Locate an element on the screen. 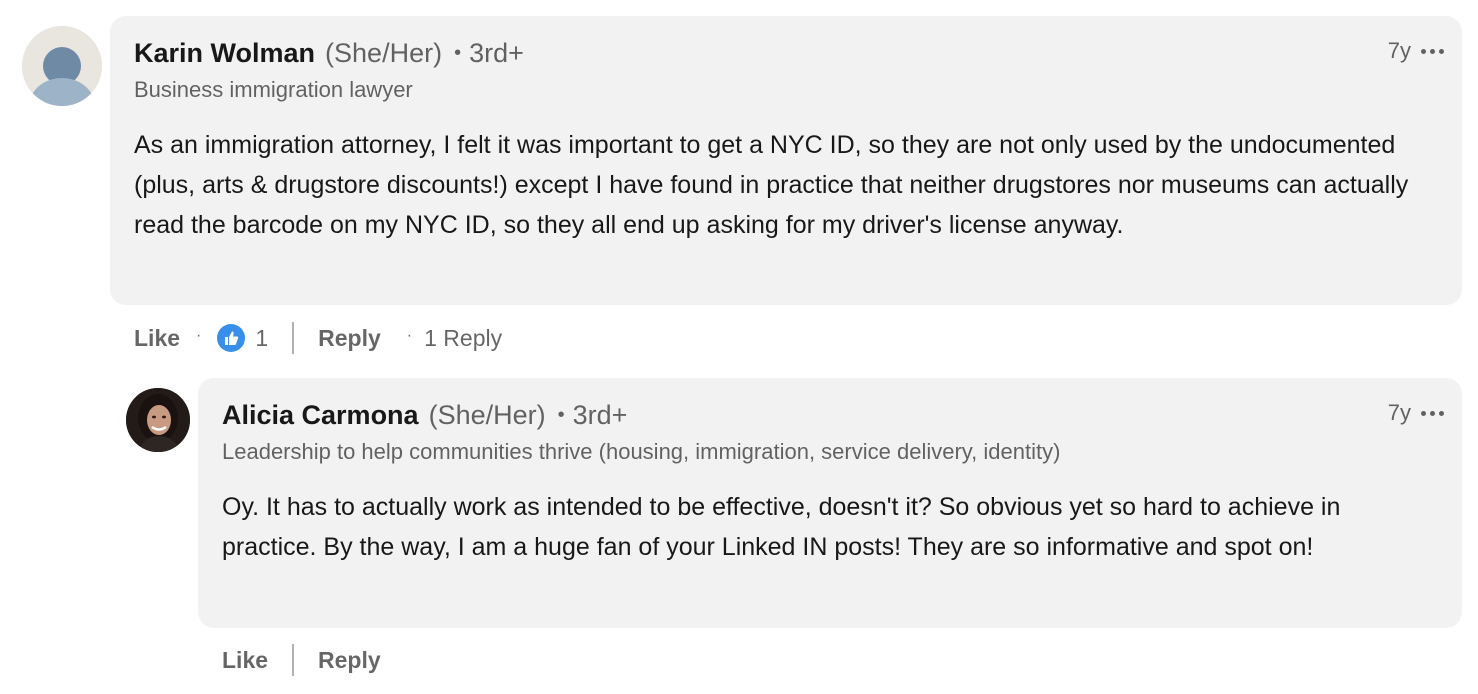 The width and height of the screenshot is (1478, 694). author-line: Alicia Carmona (She/Her) • 3rd+ is located at coordinates (830, 415).